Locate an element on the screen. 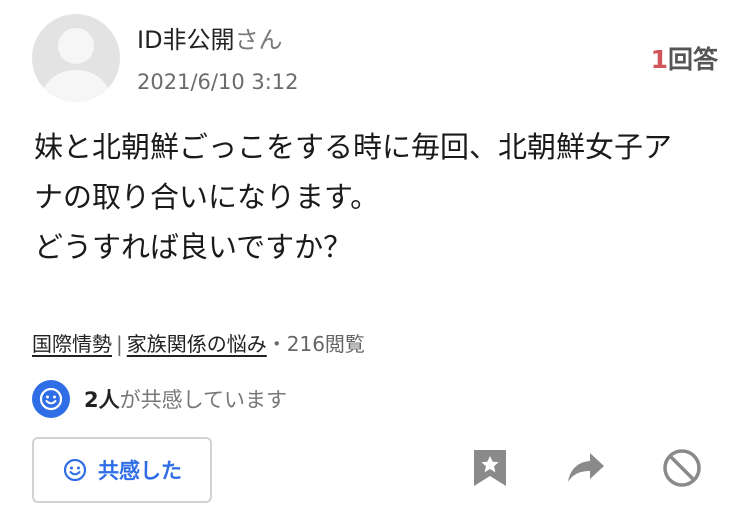 The width and height of the screenshot is (750, 522). view-count: ・216閲覧 is located at coordinates (315, 344).